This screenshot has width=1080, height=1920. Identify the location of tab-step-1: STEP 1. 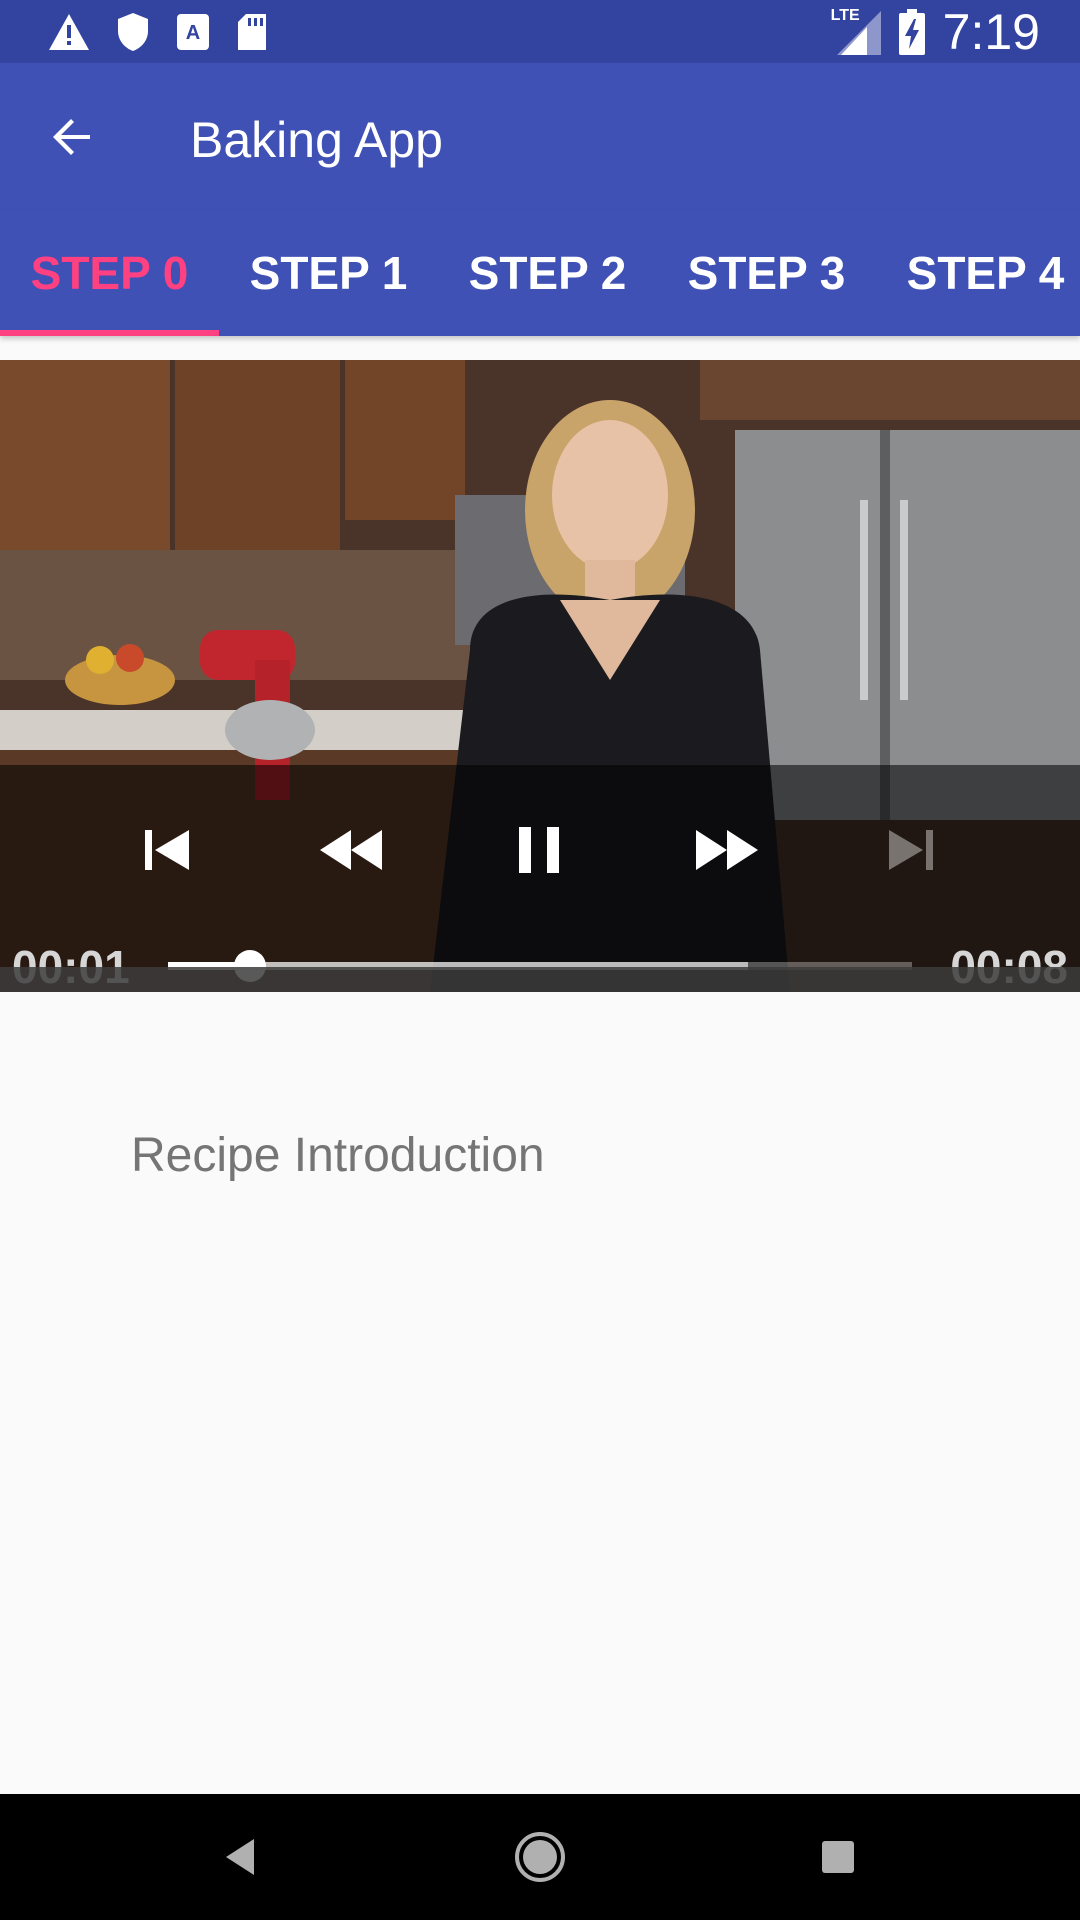
(328, 273).